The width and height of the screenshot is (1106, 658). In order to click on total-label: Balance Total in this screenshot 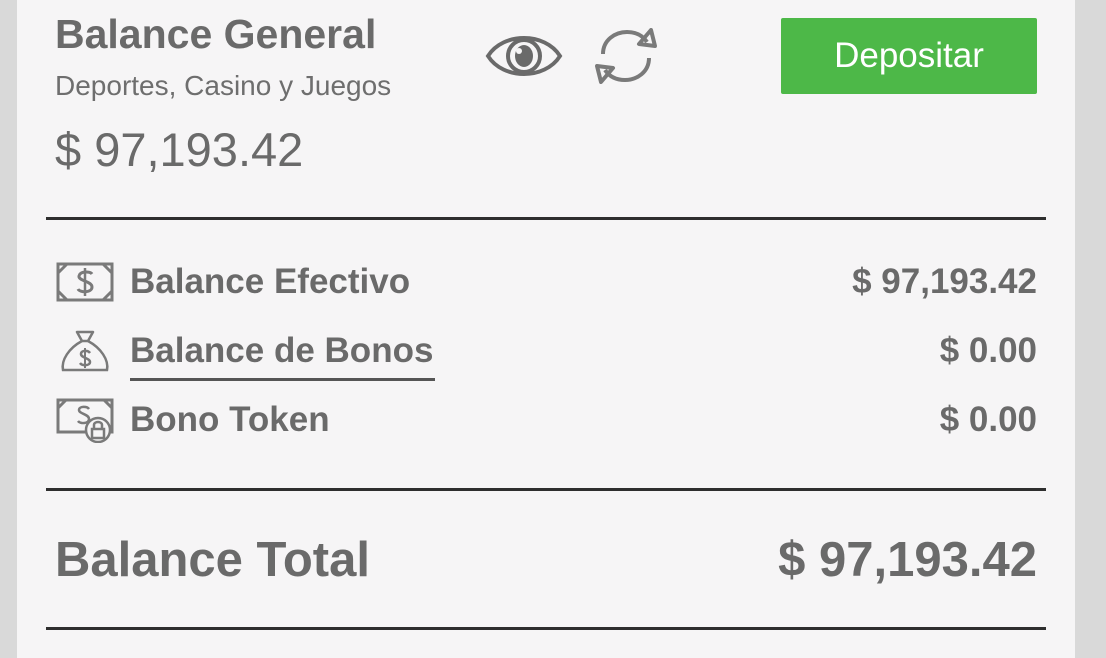, I will do `click(212, 560)`.